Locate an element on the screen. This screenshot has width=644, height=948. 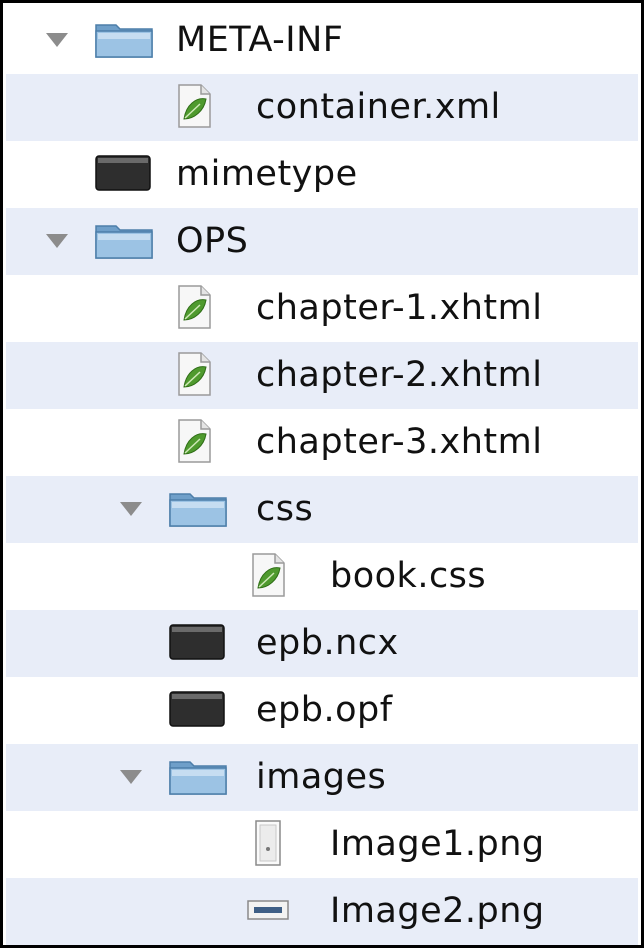
item-name: Image2.png is located at coordinates (437, 910).